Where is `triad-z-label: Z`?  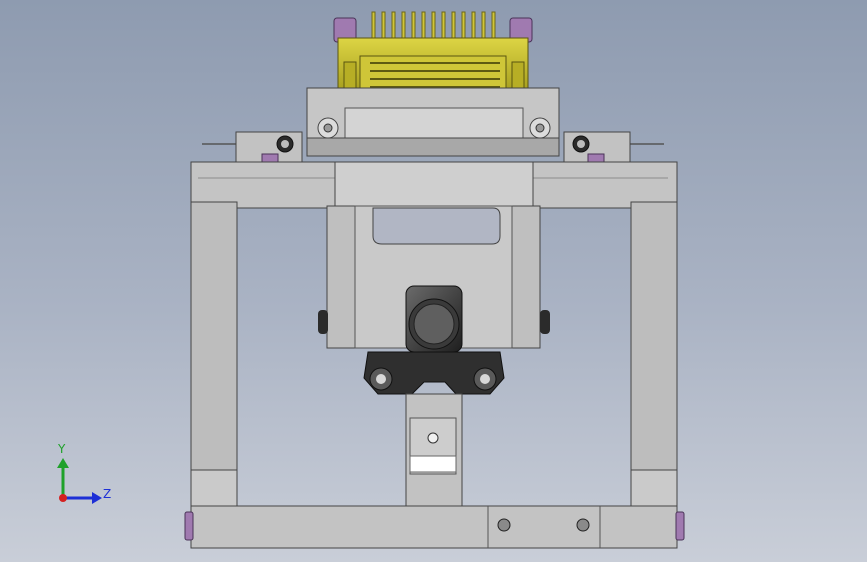
triad-z-label: Z is located at coordinates (107, 494).